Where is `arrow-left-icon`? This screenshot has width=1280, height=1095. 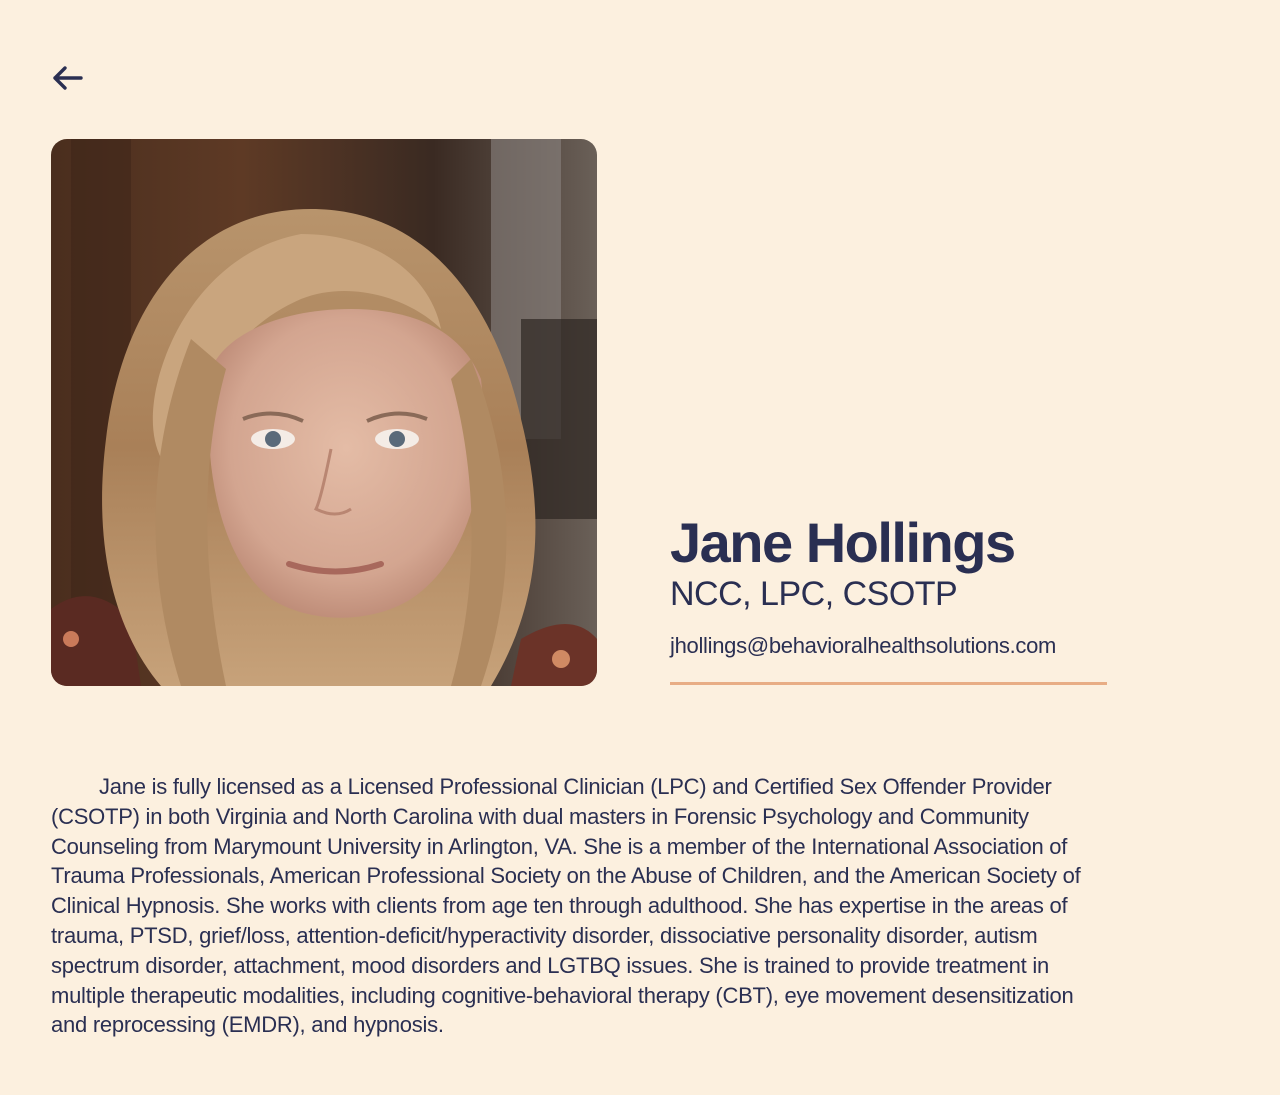
arrow-left-icon is located at coordinates (68, 78).